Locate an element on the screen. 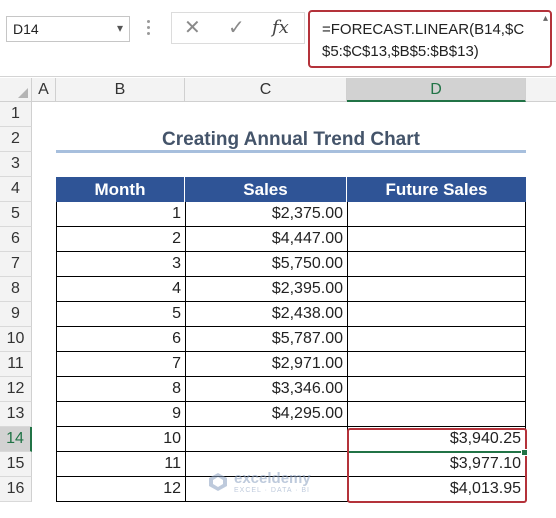  watermark-tagline: EXCEL · DATA · BI is located at coordinates (272, 490).